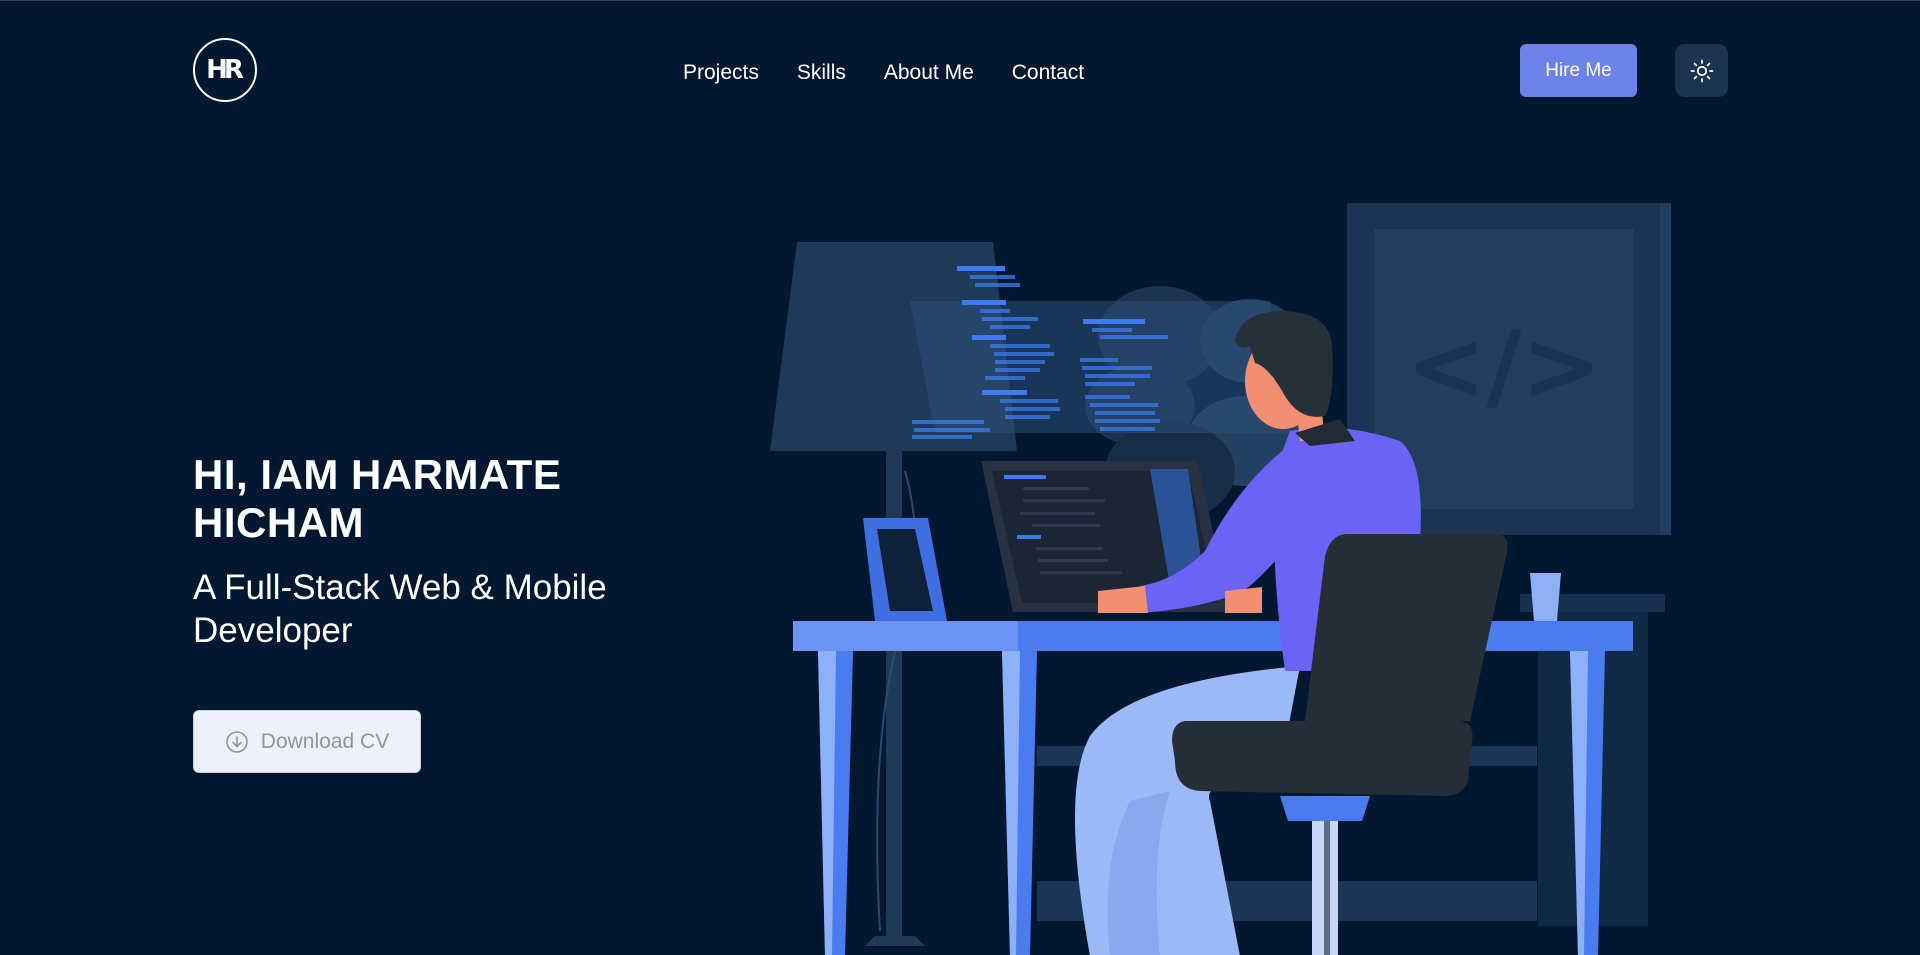  I want to click on wall-frame-edge, so click(1665, 369).